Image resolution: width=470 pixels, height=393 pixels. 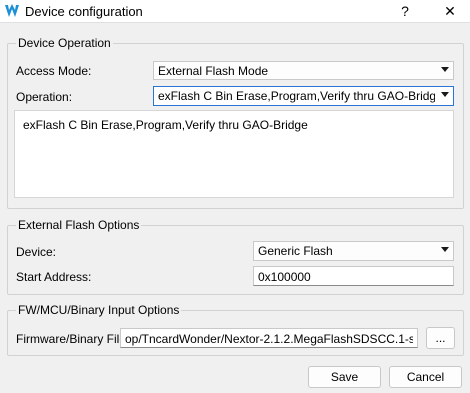 I want to click on device-label: Device:, so click(x=36, y=252).